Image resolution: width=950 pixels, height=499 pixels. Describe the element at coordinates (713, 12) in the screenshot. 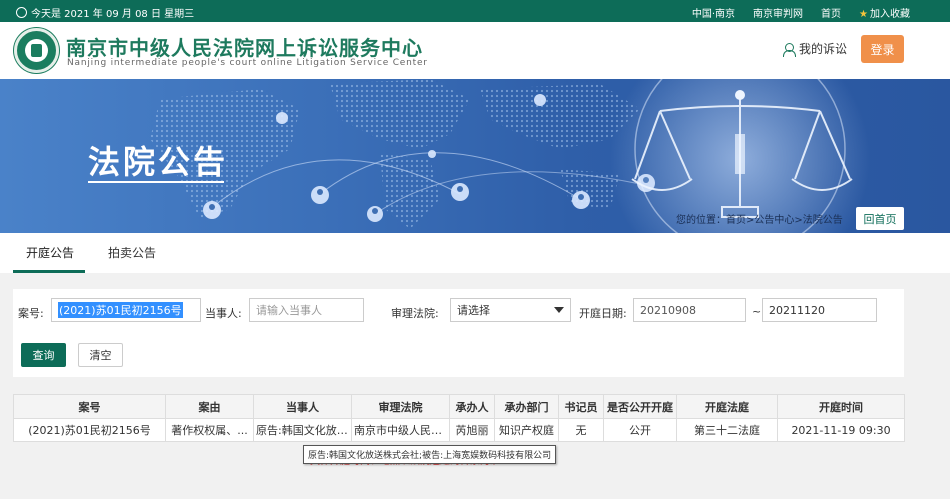

I see `link-china-nanjing: 中国·南京` at that location.